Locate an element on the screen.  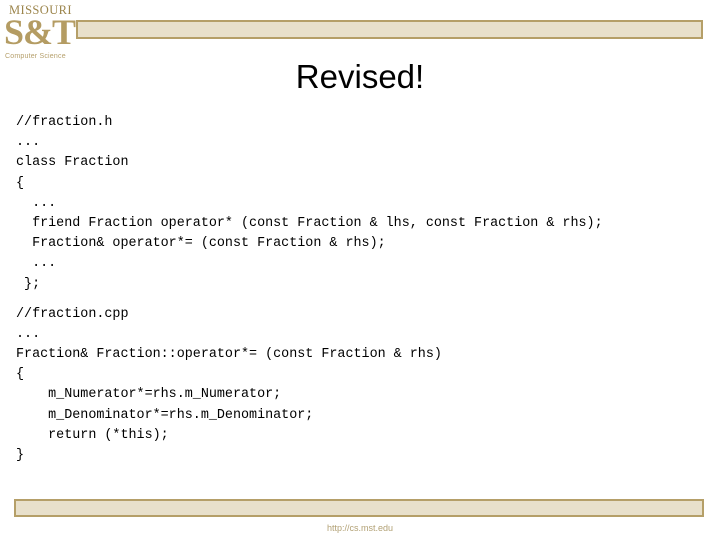
code-line: } is located at coordinates (20, 455).